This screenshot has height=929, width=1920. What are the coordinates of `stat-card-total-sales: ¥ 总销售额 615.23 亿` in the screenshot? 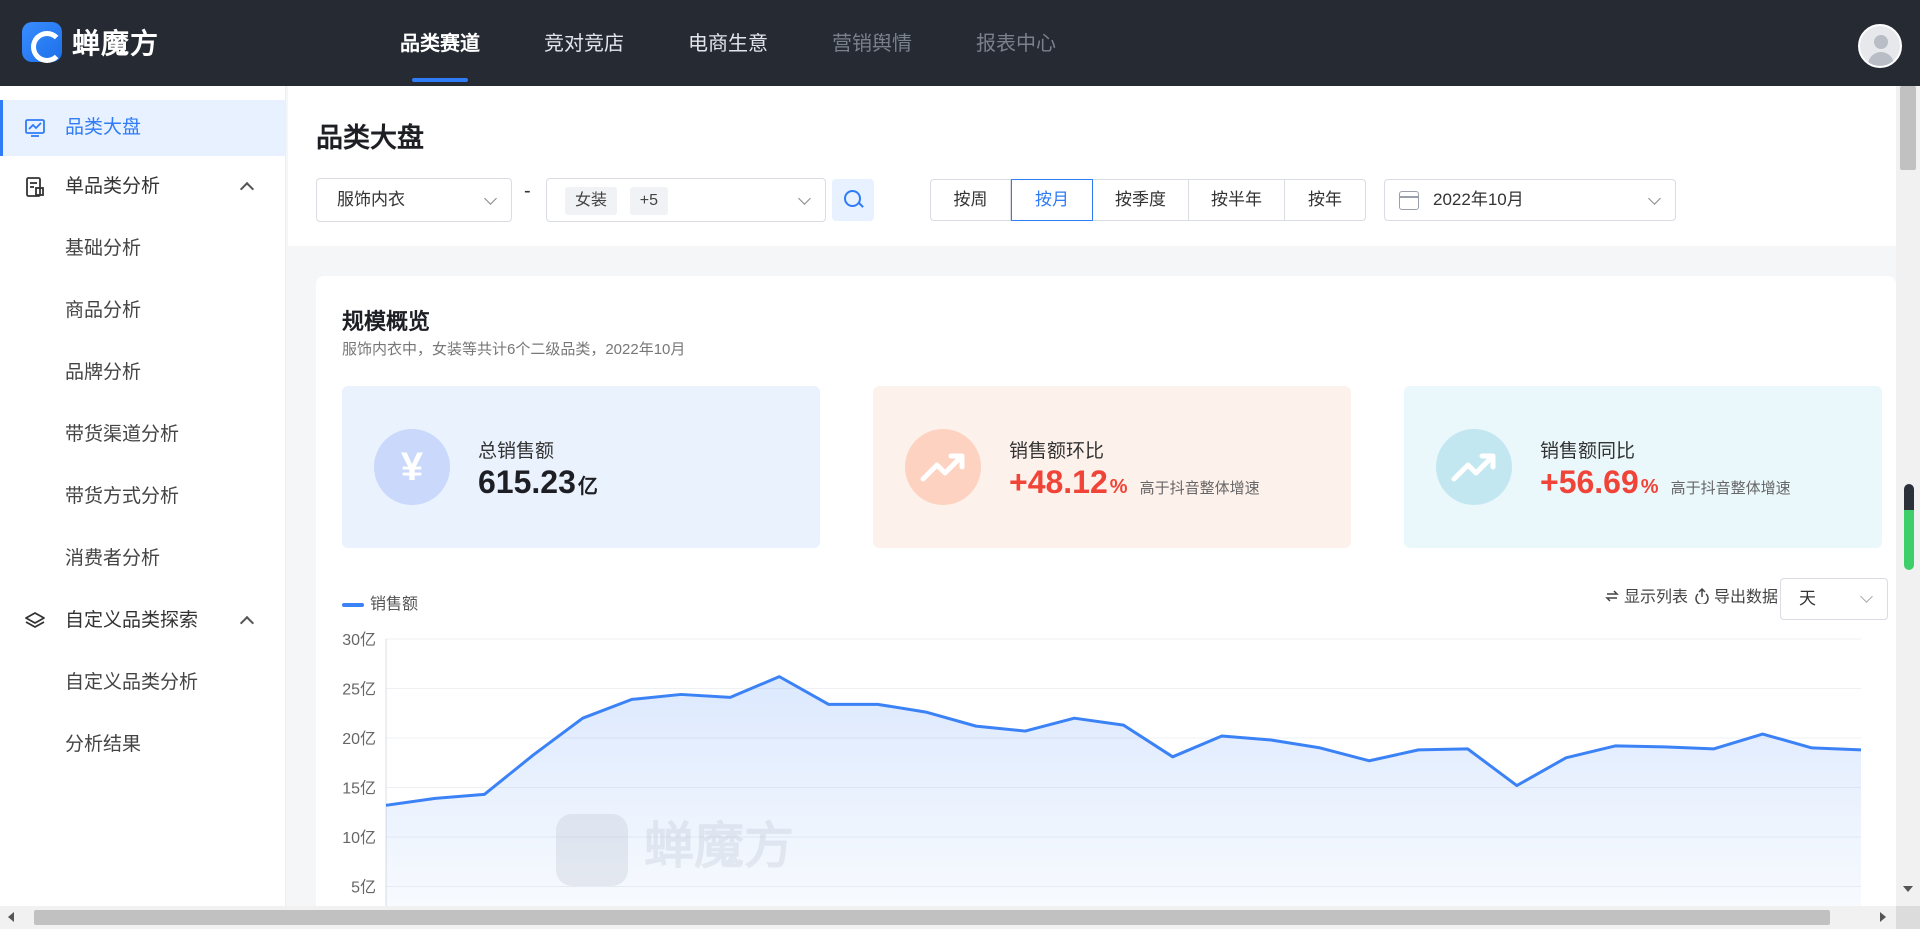 It's located at (581, 467).